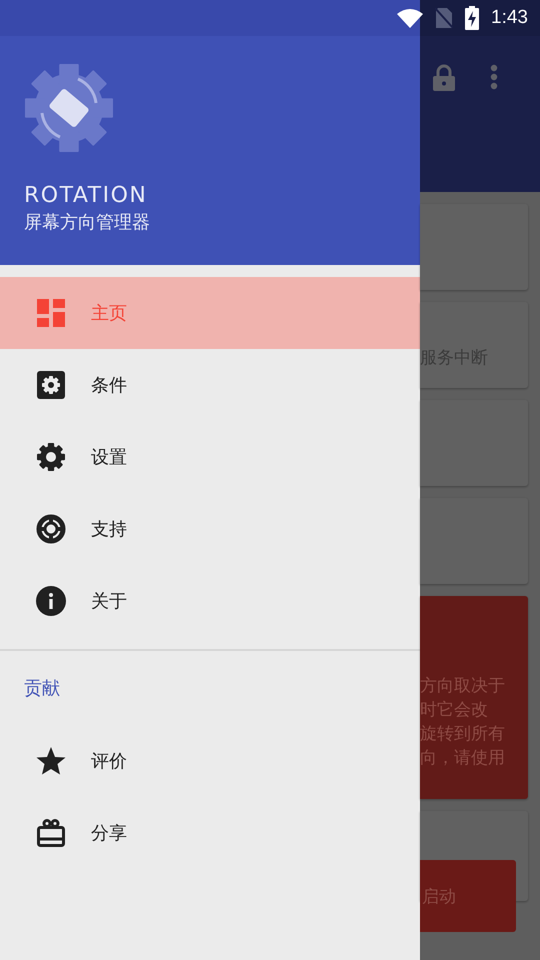 This screenshot has width=540, height=960. I want to click on more-icon, so click(494, 77).